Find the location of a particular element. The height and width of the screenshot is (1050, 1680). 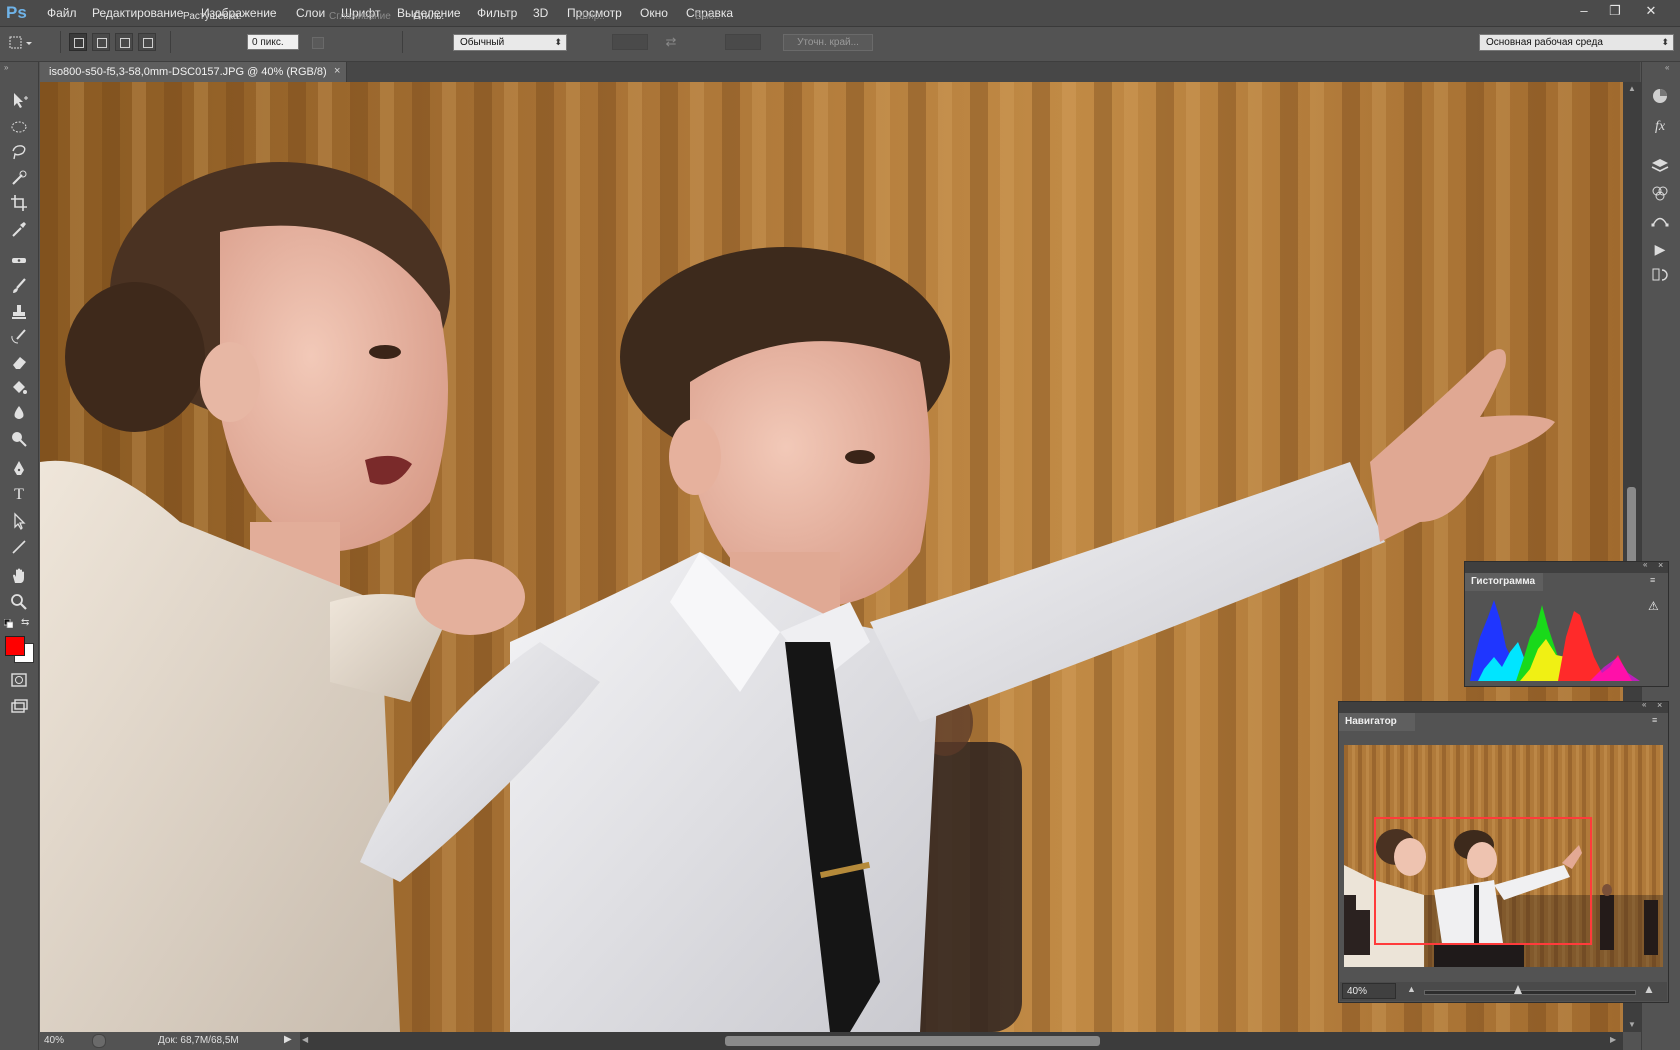

zoom-icon is located at coordinates (19, 602).